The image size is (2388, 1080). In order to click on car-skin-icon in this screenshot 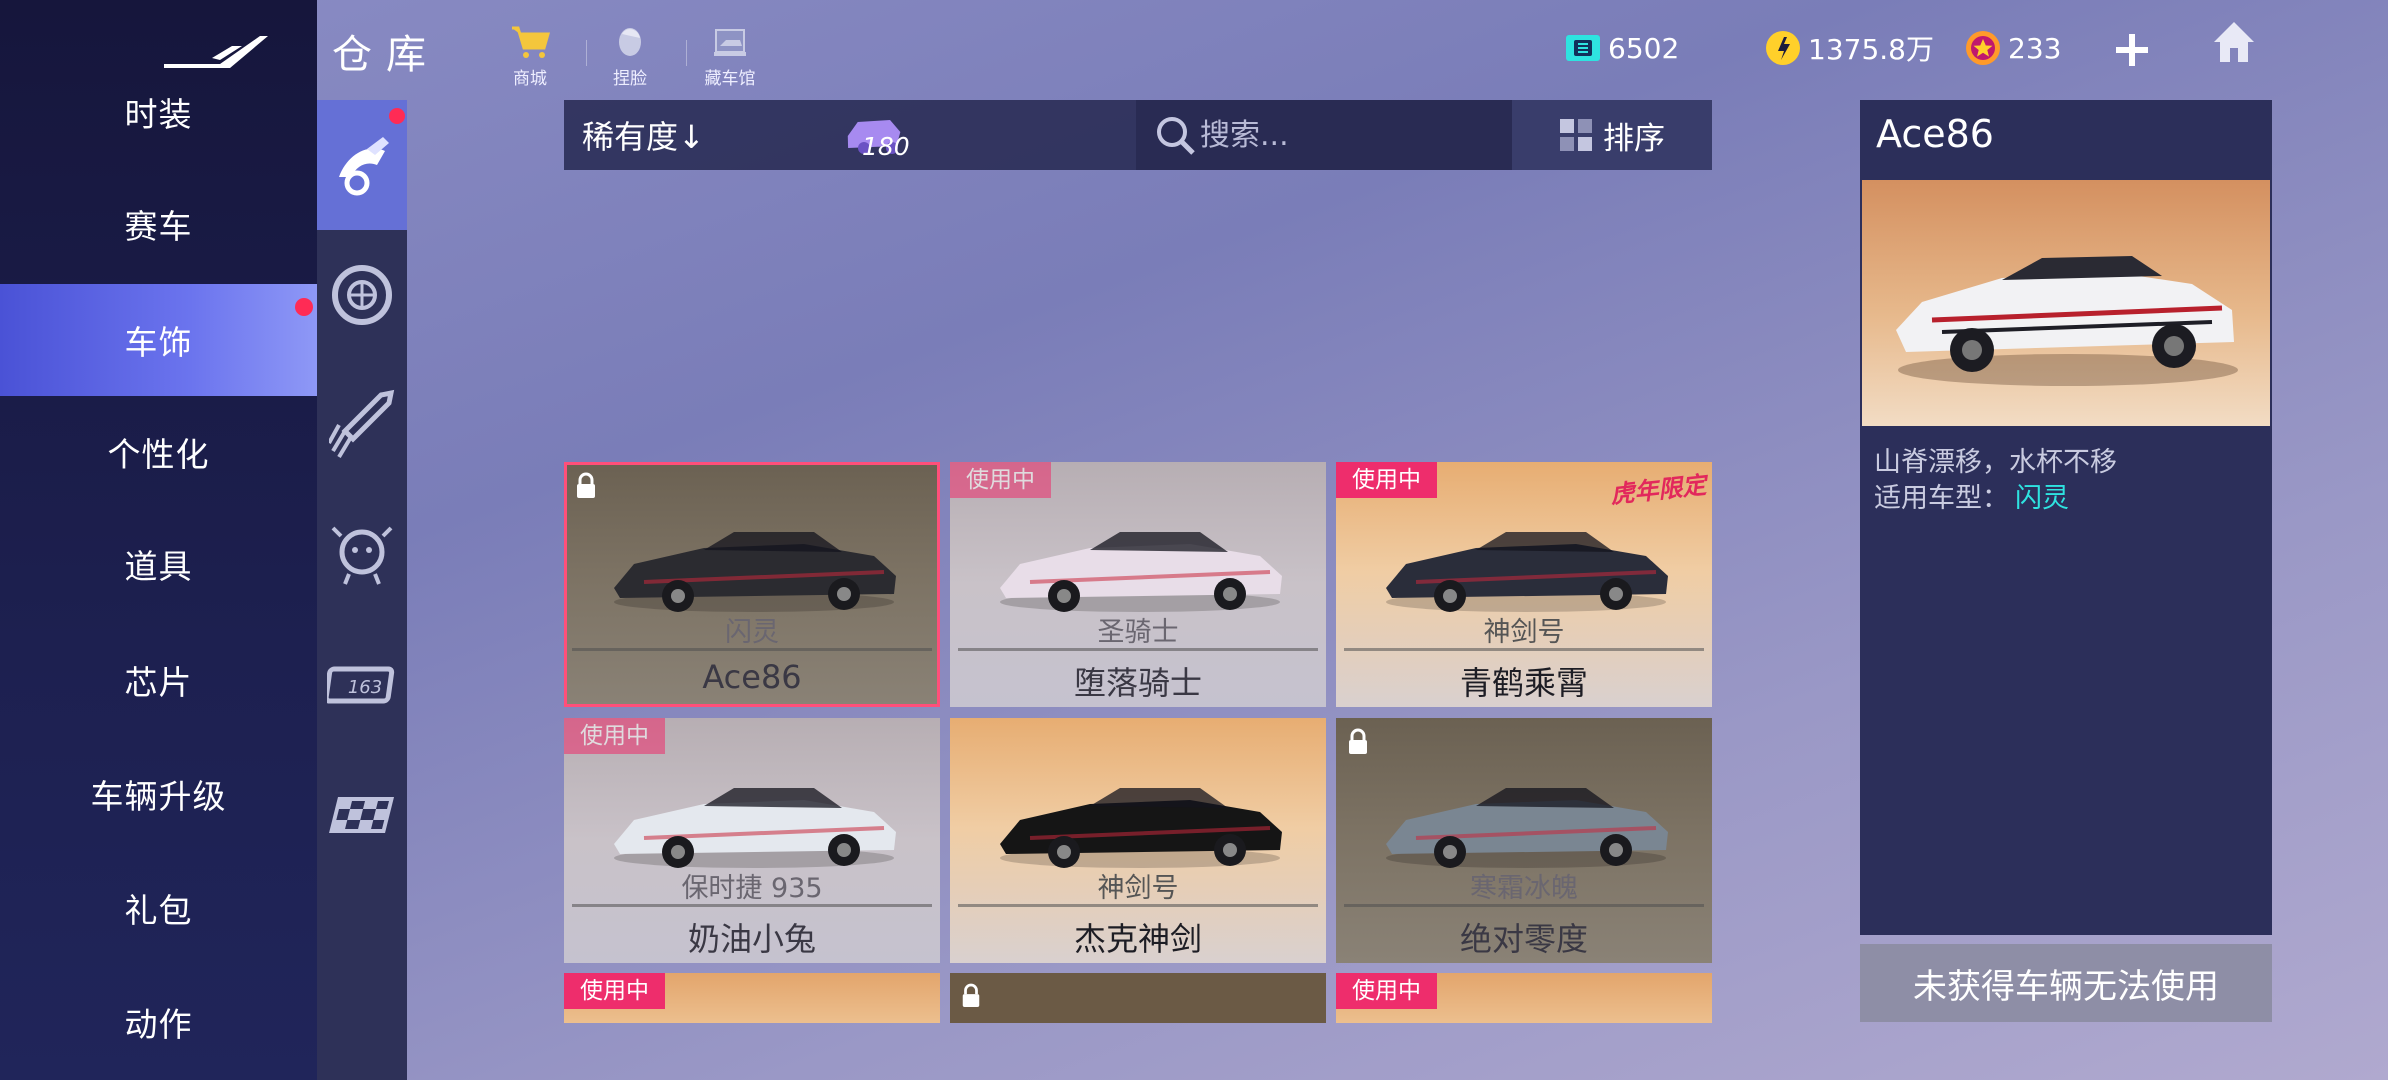, I will do `click(362, 165)`.